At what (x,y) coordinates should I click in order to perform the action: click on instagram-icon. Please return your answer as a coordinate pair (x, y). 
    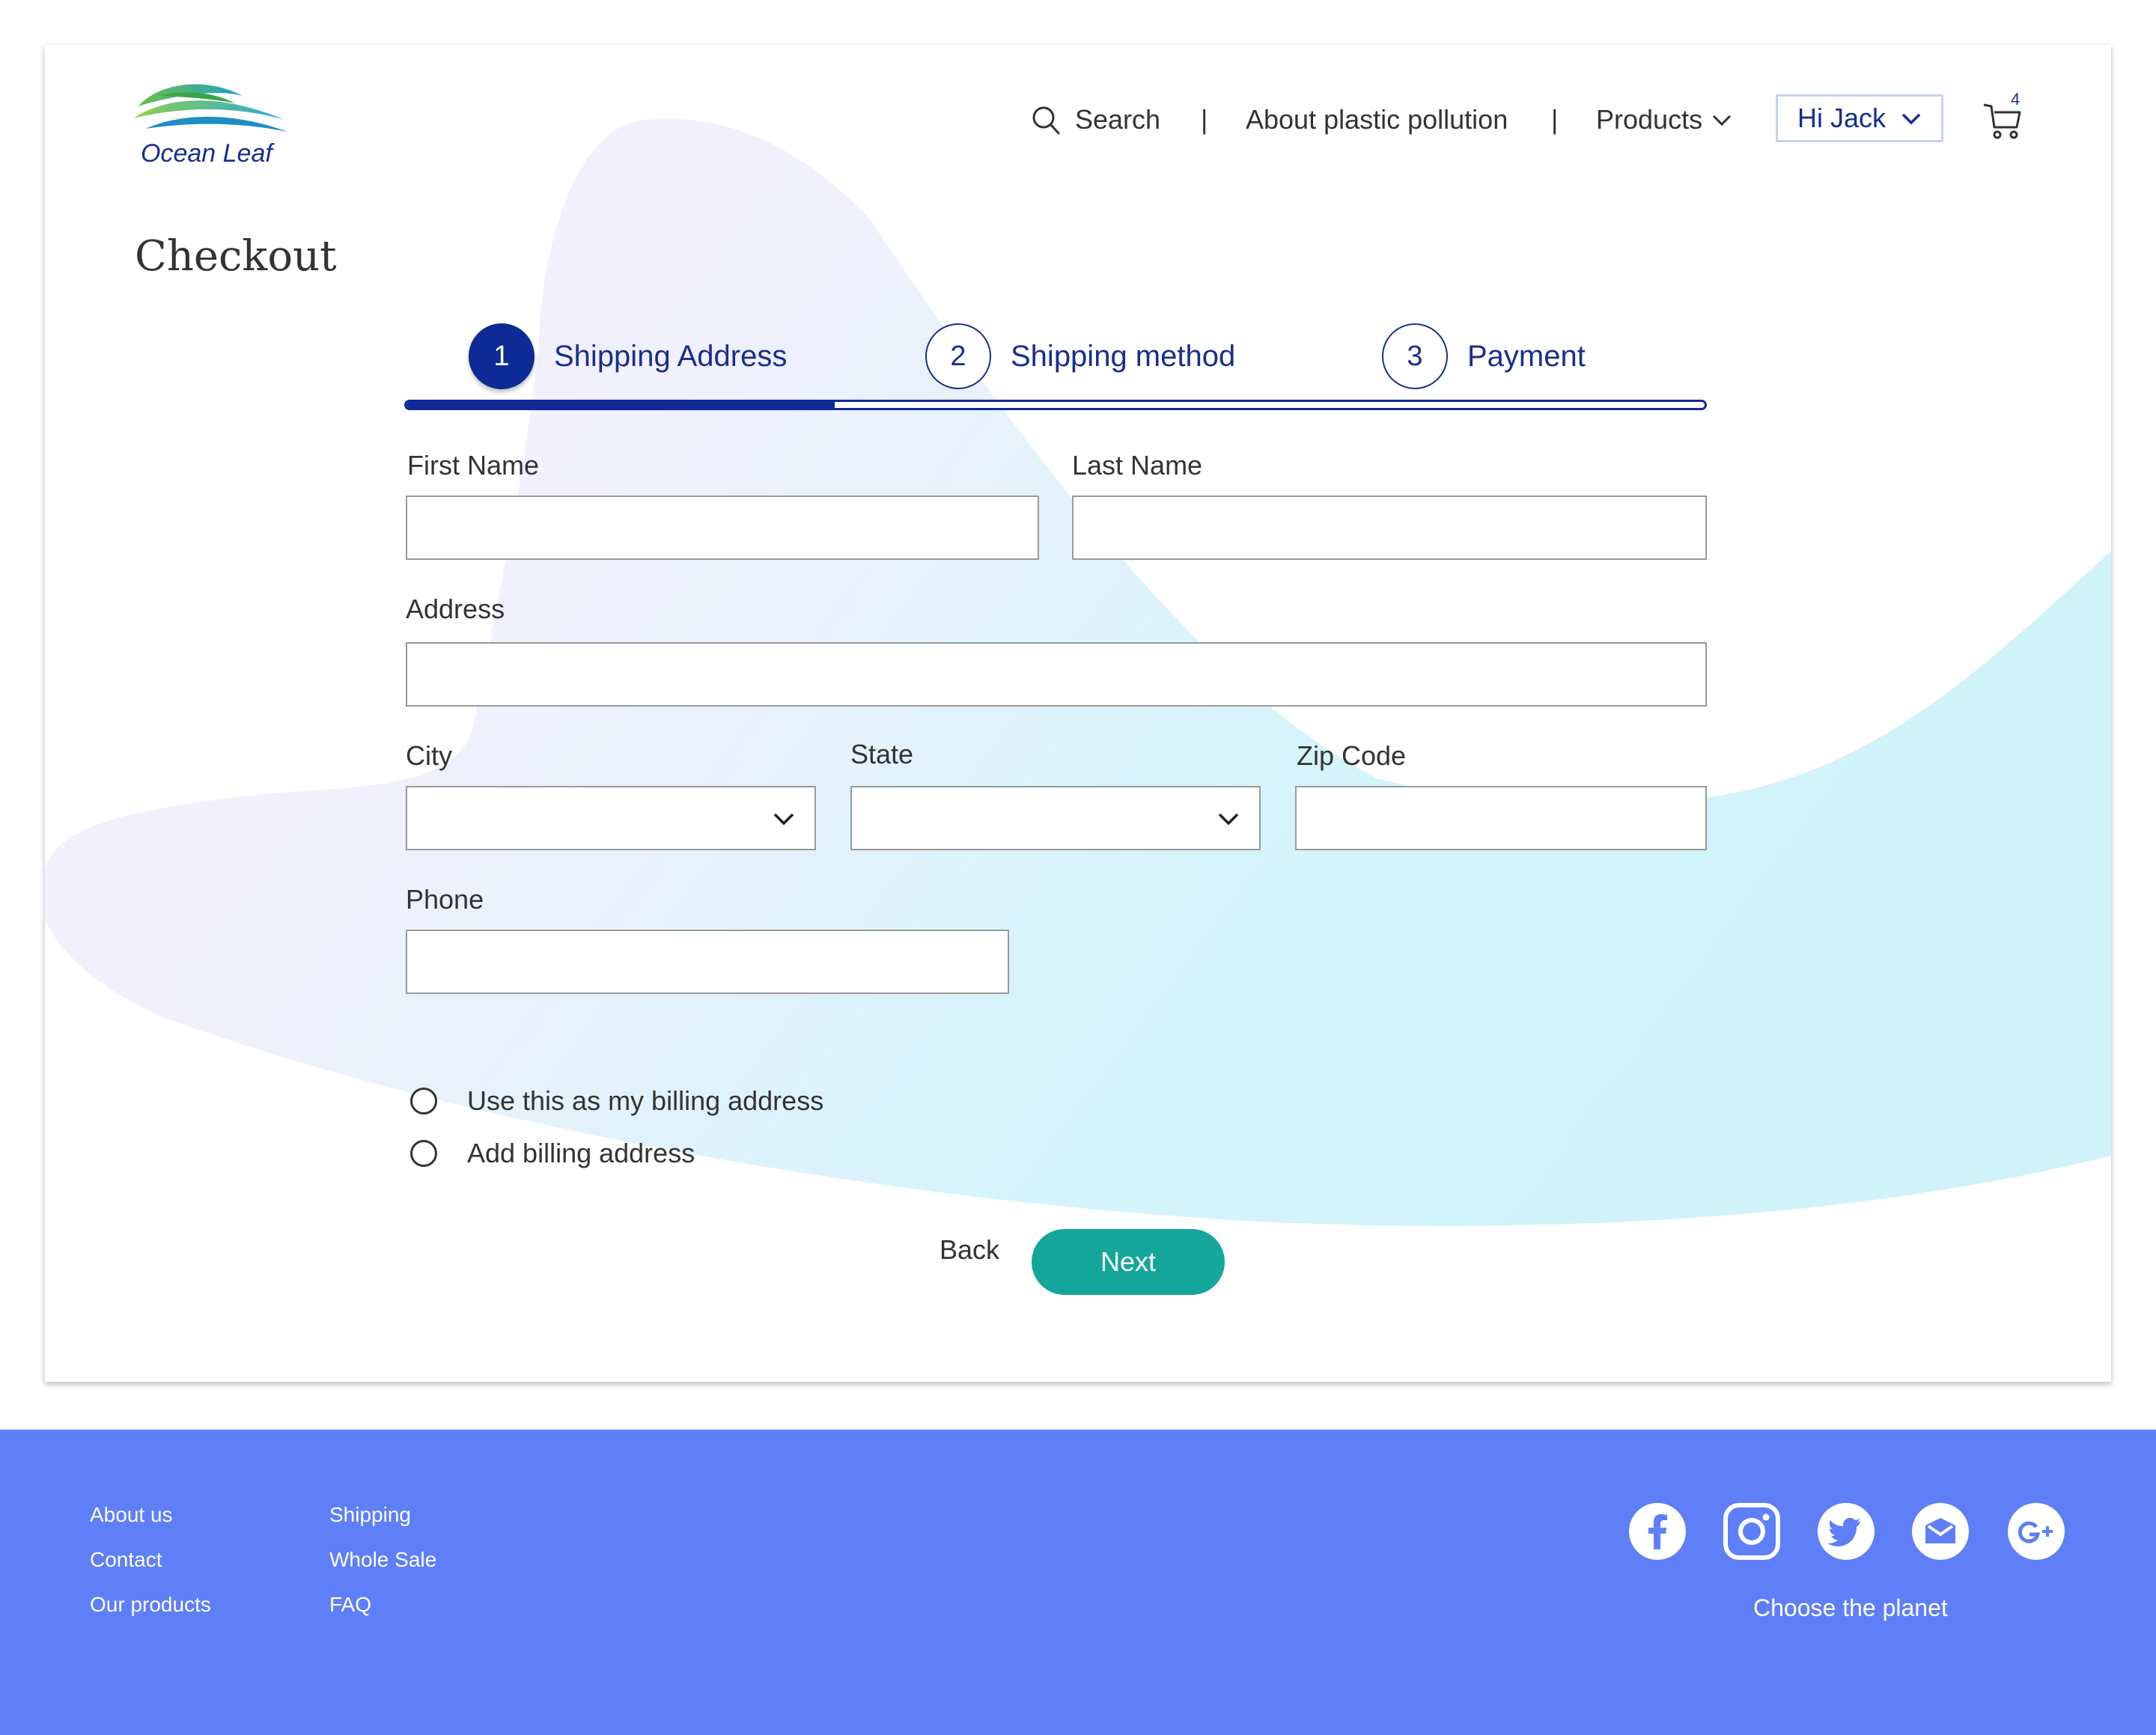
    Looking at the image, I should click on (1751, 1531).